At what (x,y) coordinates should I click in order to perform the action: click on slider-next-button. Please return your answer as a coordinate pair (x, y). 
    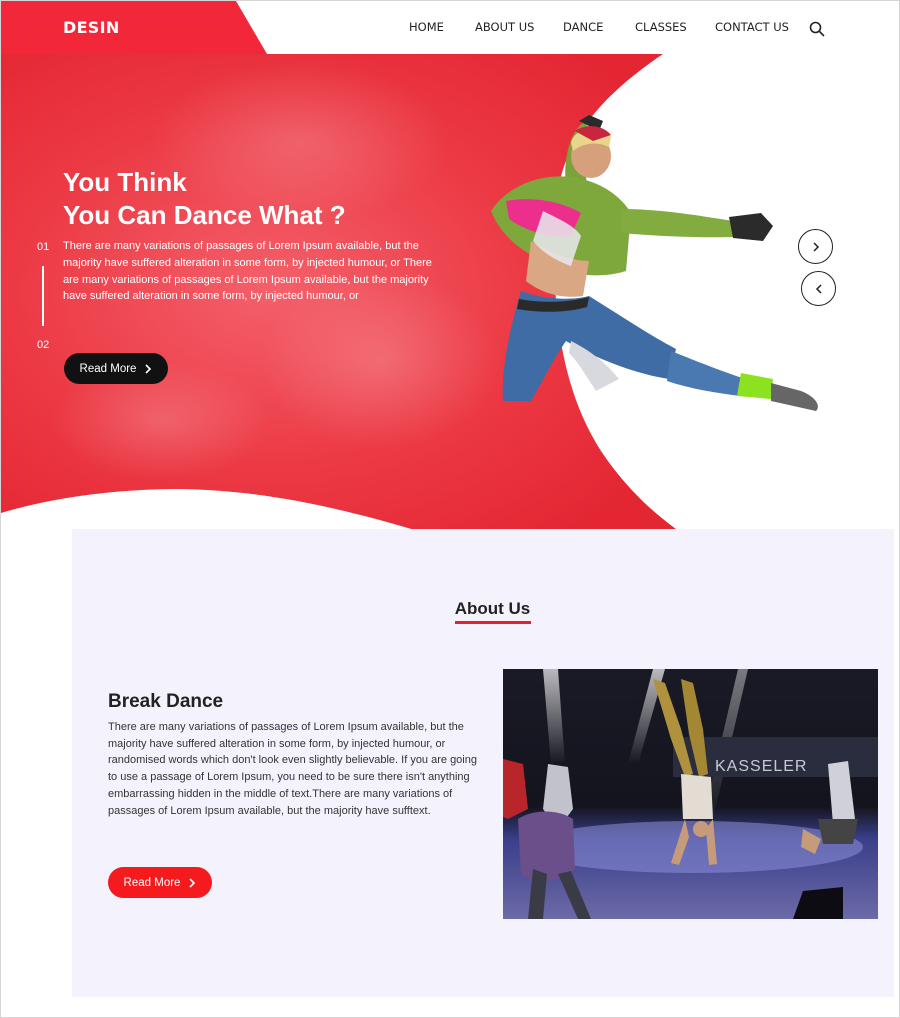
    Looking at the image, I should click on (815, 246).